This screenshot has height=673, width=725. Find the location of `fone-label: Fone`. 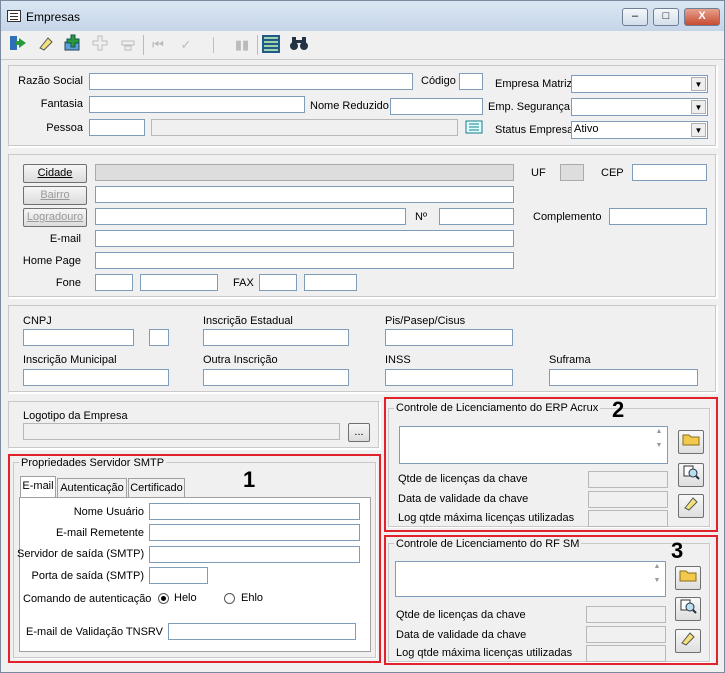

fone-label: Fone is located at coordinates (68, 283).